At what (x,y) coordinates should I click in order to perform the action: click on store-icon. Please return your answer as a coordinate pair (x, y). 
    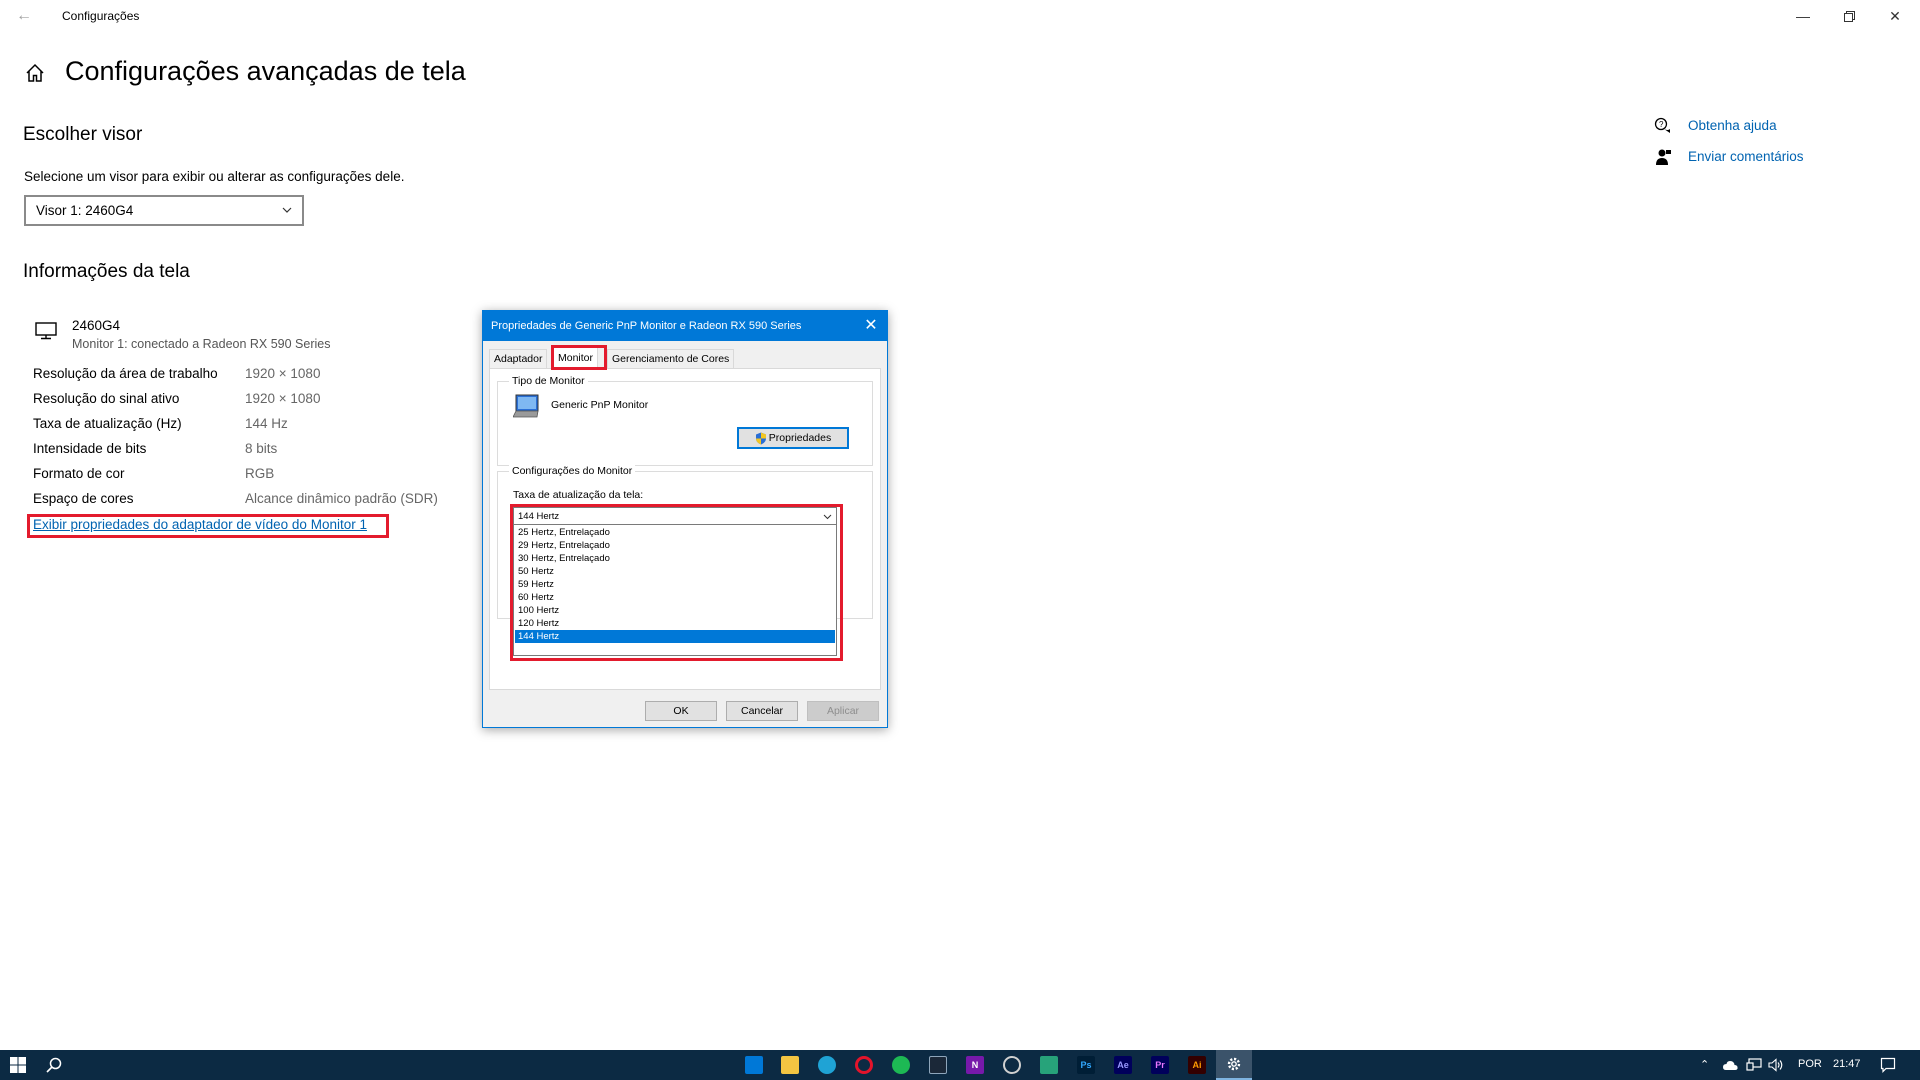
    Looking at the image, I should click on (754, 1065).